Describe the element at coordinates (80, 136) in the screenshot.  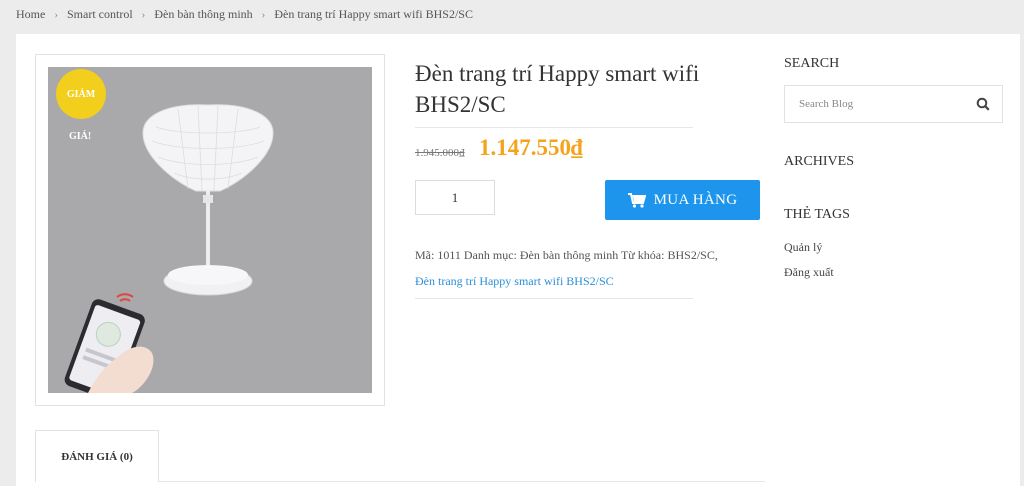
I see `sale-badge-text: GIÁ!` at that location.